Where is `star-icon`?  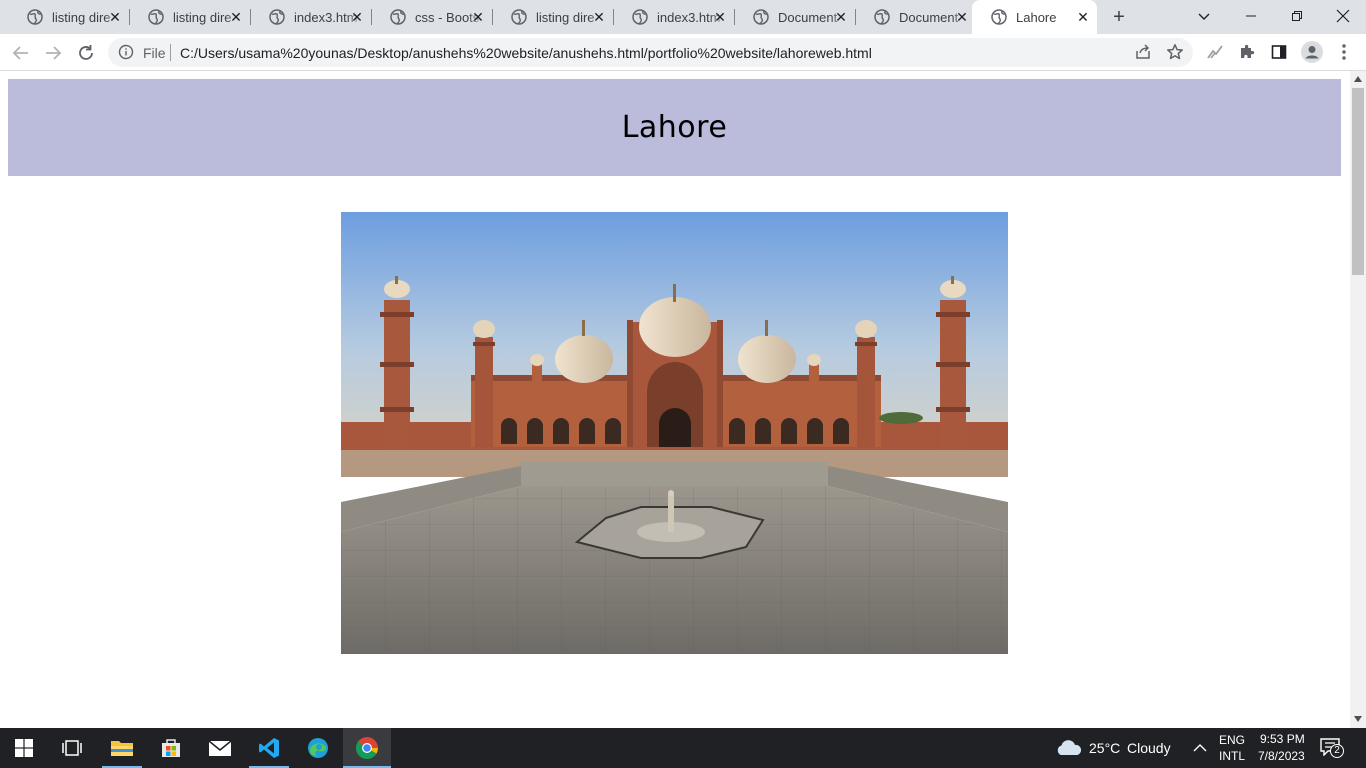
star-icon is located at coordinates (1175, 52).